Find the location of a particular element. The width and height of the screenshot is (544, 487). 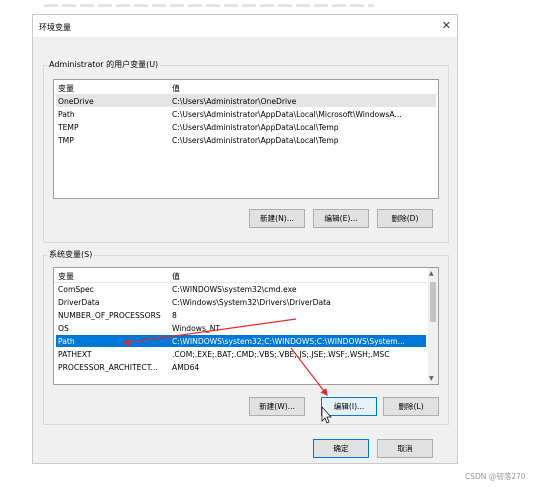

annotation-arrow-down is located at coordinates (309, 371).